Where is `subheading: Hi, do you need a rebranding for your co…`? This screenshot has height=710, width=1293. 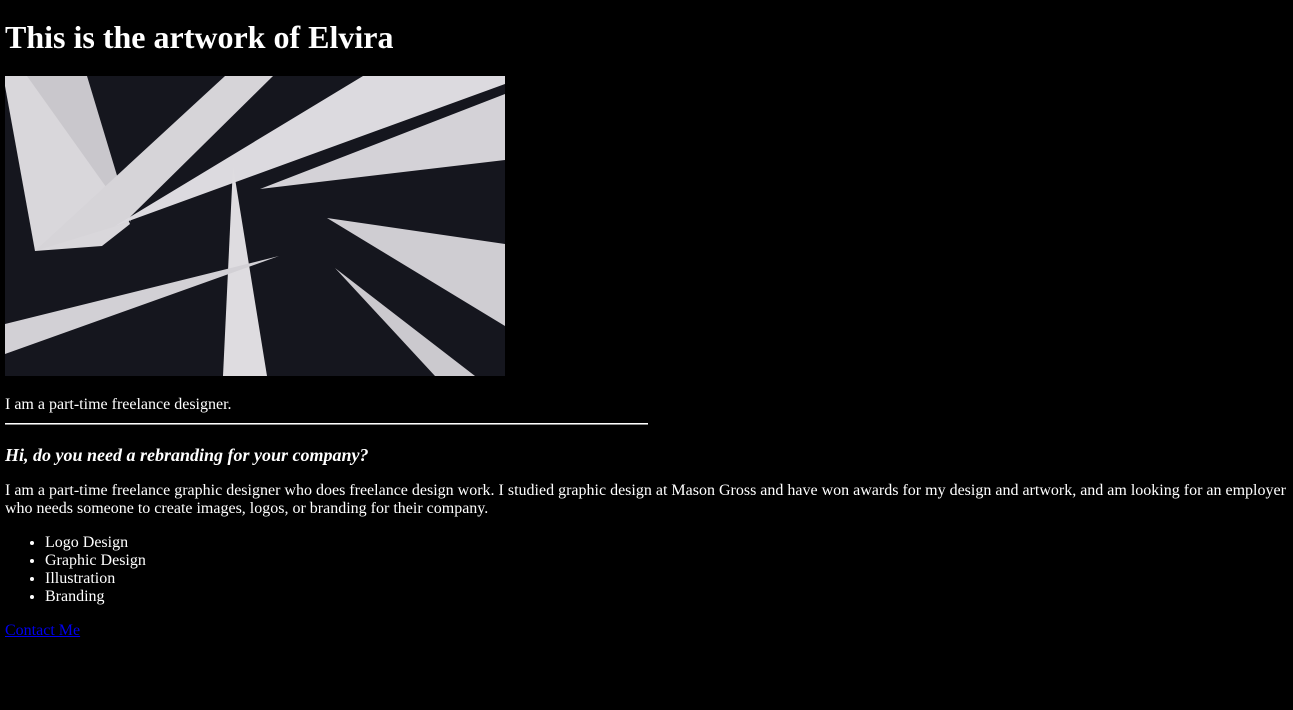
subheading: Hi, do you need a rebranding for your co… is located at coordinates (187, 455).